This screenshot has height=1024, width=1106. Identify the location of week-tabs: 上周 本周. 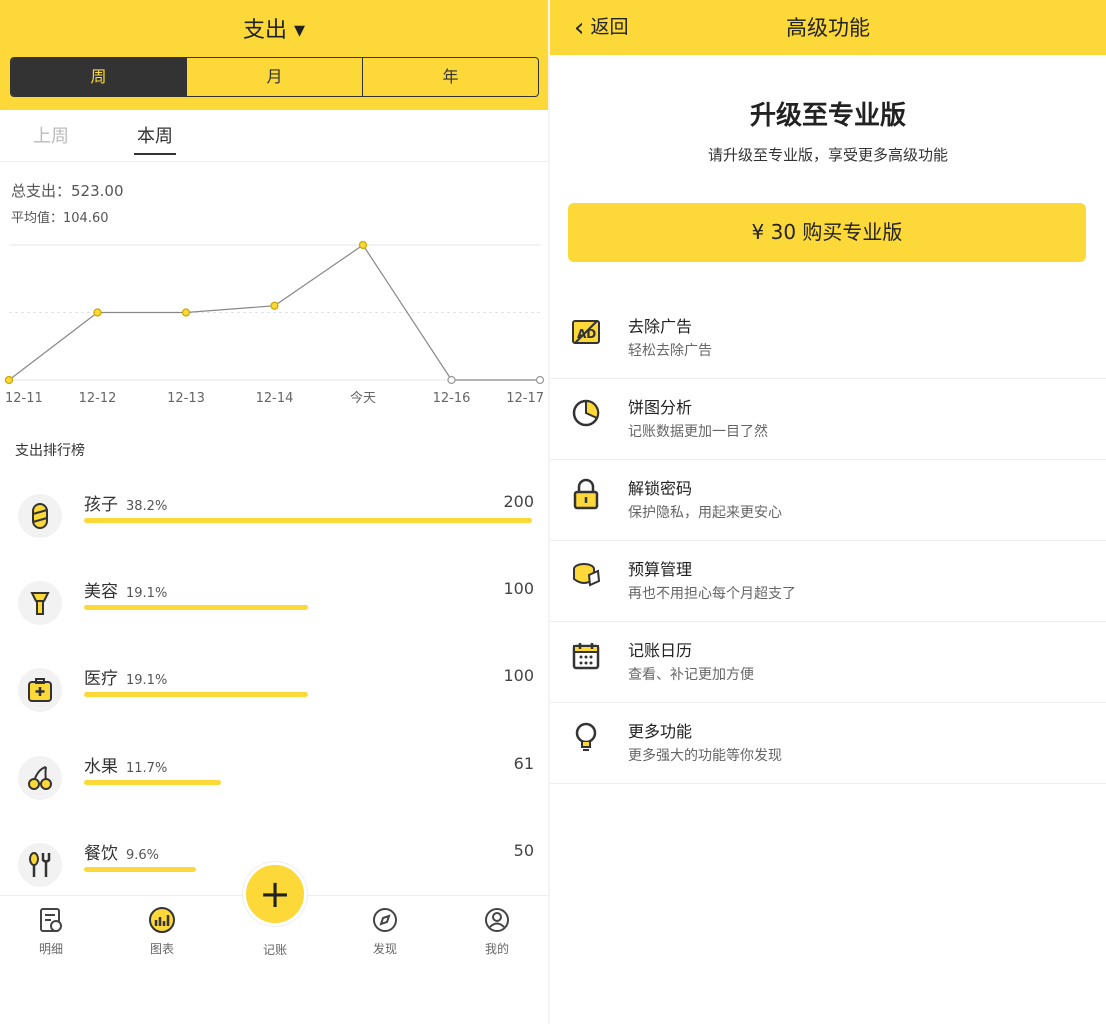
(274, 136).